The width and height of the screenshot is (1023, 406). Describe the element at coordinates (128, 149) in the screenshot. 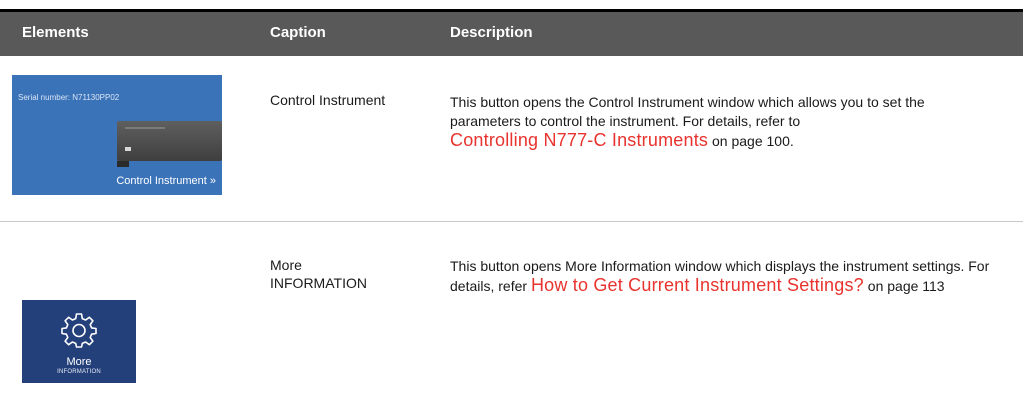

I see `device-port` at that location.